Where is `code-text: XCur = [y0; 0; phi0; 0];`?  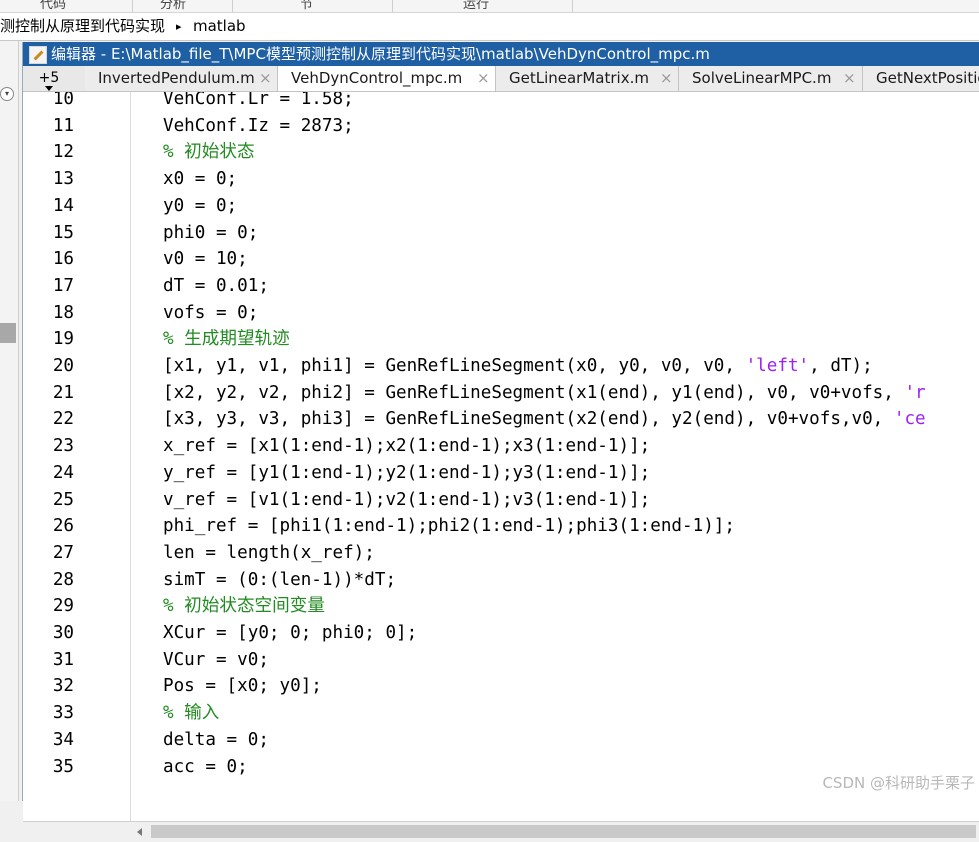
code-text: XCur = [y0; 0; phi0; 0]; is located at coordinates (290, 633).